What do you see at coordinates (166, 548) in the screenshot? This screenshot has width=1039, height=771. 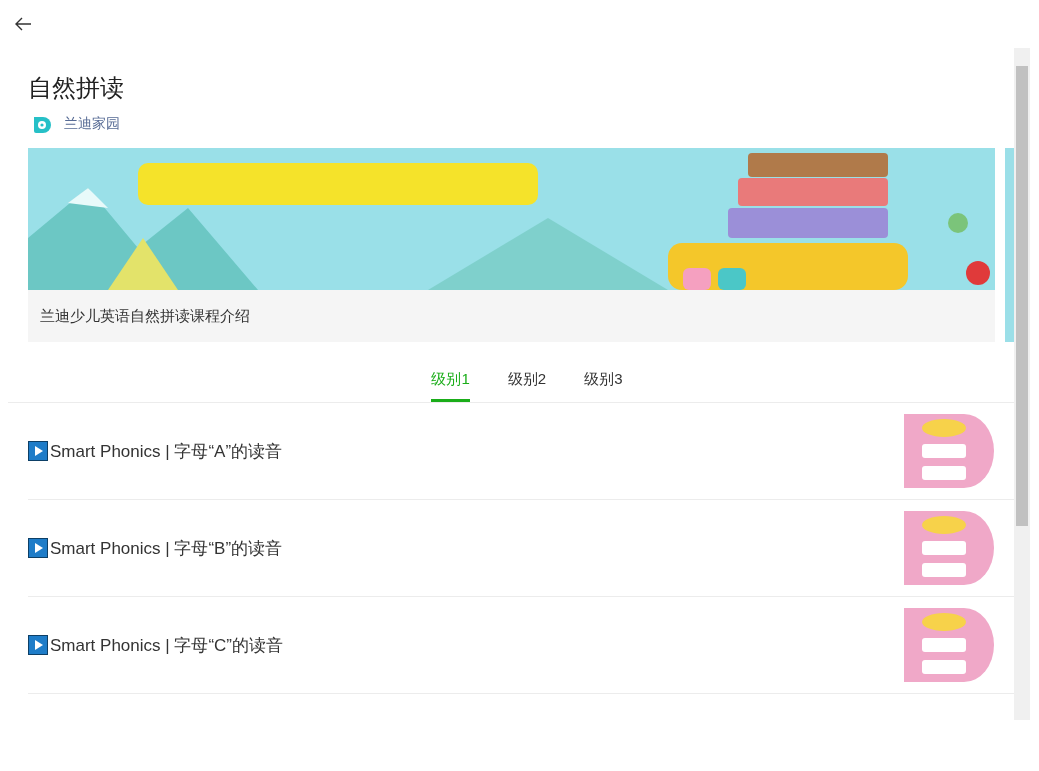 I see `lesson-title: Smart Phonics | 字母“B”的读音` at bounding box center [166, 548].